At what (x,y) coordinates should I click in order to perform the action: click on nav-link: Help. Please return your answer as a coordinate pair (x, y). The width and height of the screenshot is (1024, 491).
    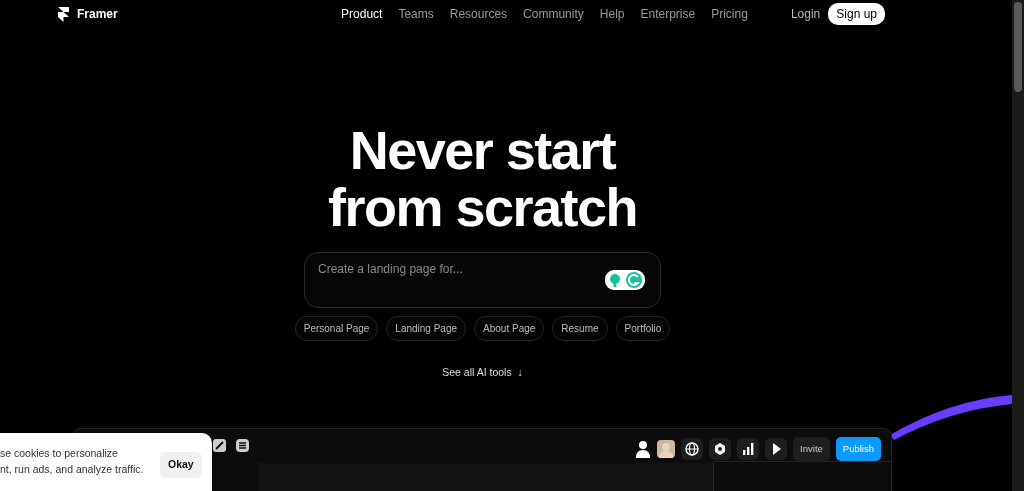
    Looking at the image, I should click on (612, 14).